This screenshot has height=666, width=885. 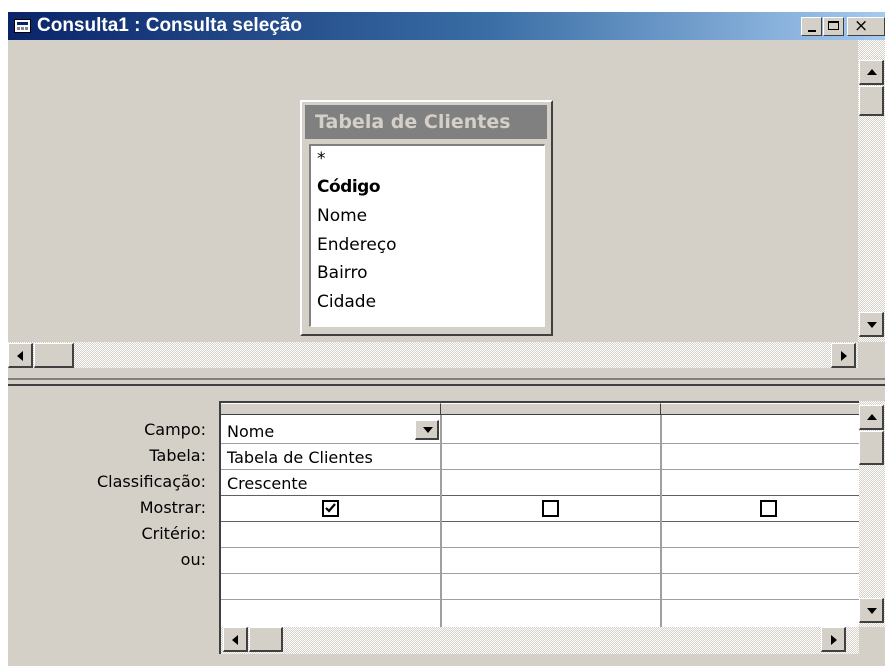 I want to click on row-label-ou: ou:, so click(x=193, y=559).